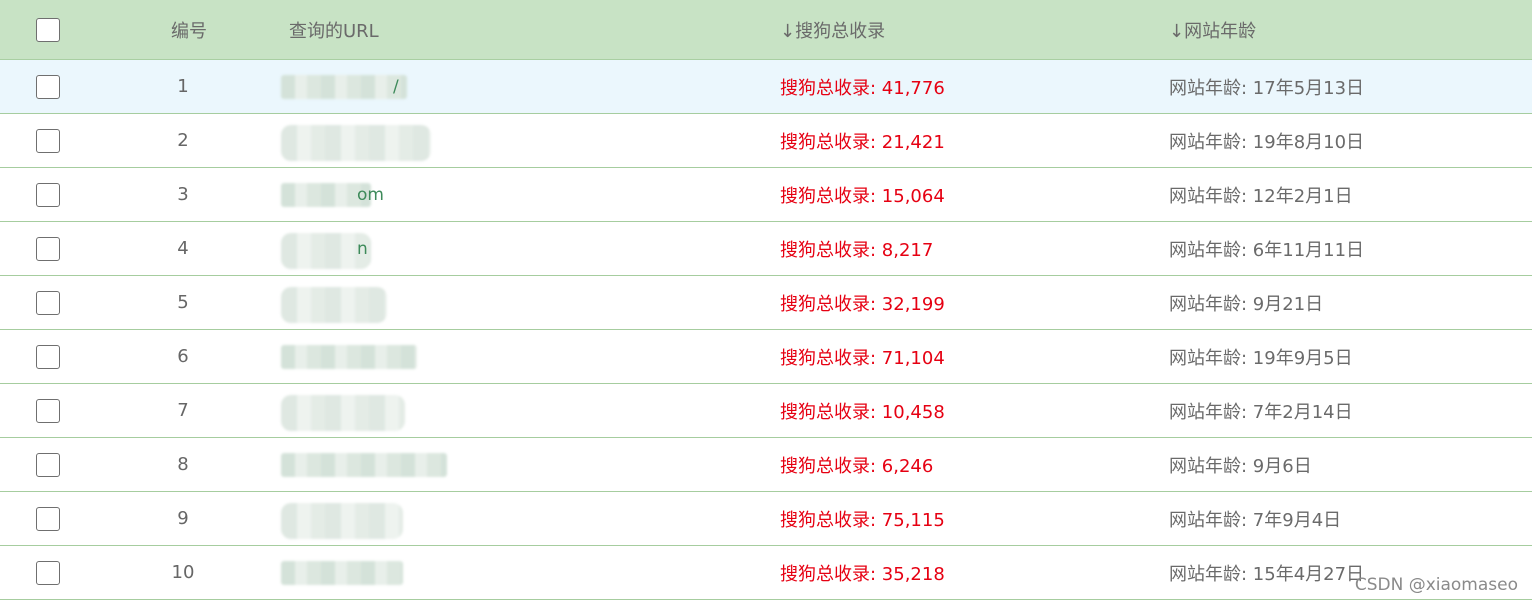 The height and width of the screenshot is (601, 1532). What do you see at coordinates (1240, 466) in the screenshot?
I see `row-site-age: 网站年龄: 9月6日` at bounding box center [1240, 466].